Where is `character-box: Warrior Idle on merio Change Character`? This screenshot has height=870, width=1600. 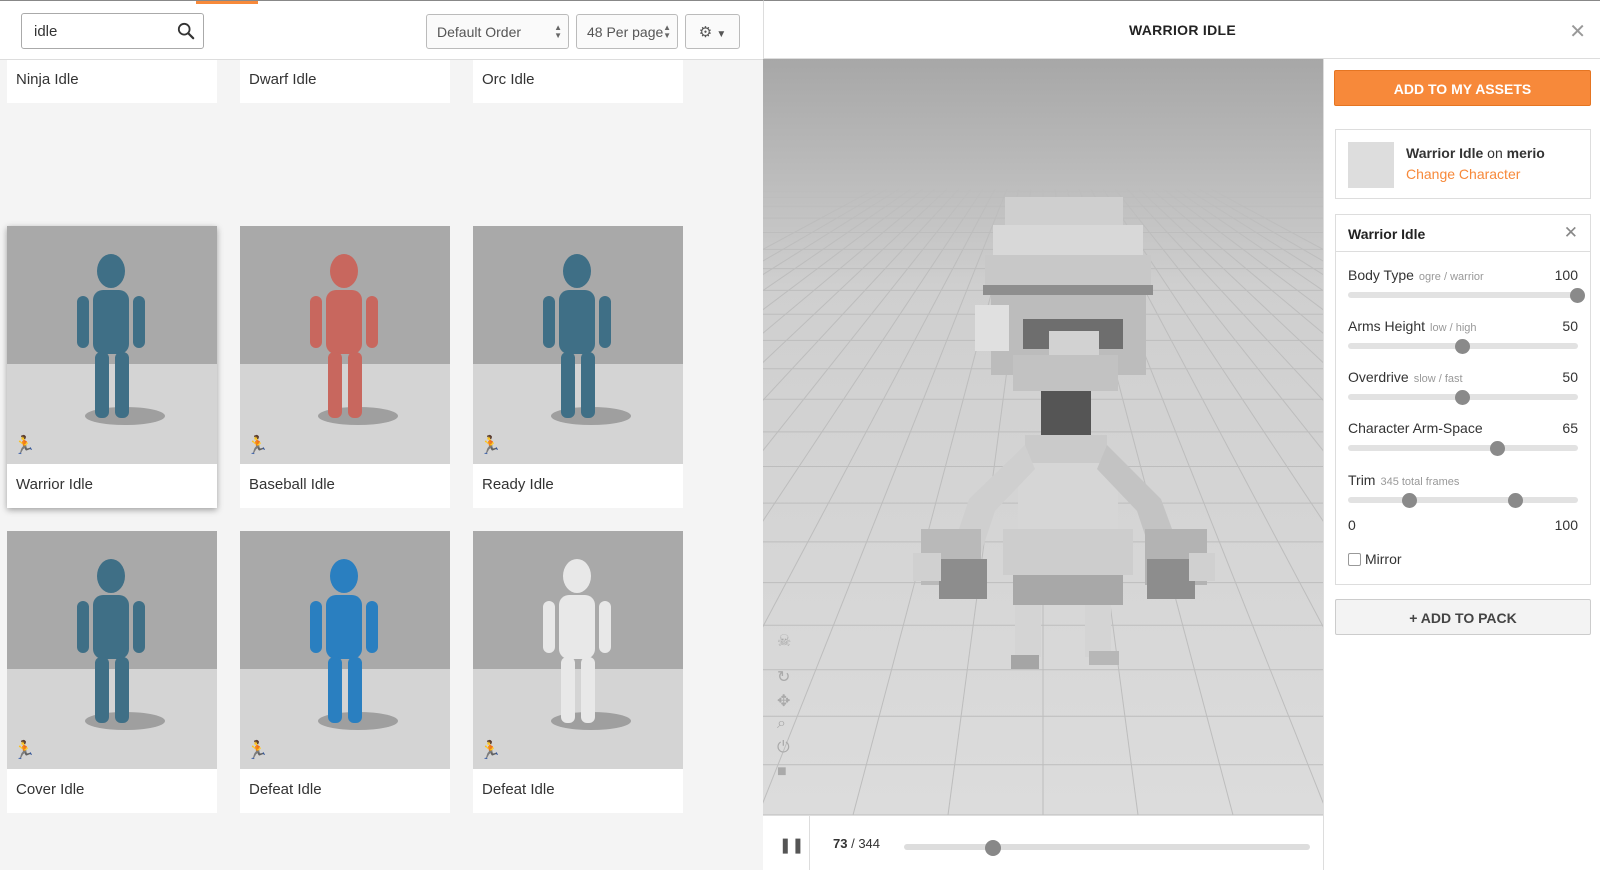
character-box: Warrior Idle on merio Change Character is located at coordinates (1463, 164).